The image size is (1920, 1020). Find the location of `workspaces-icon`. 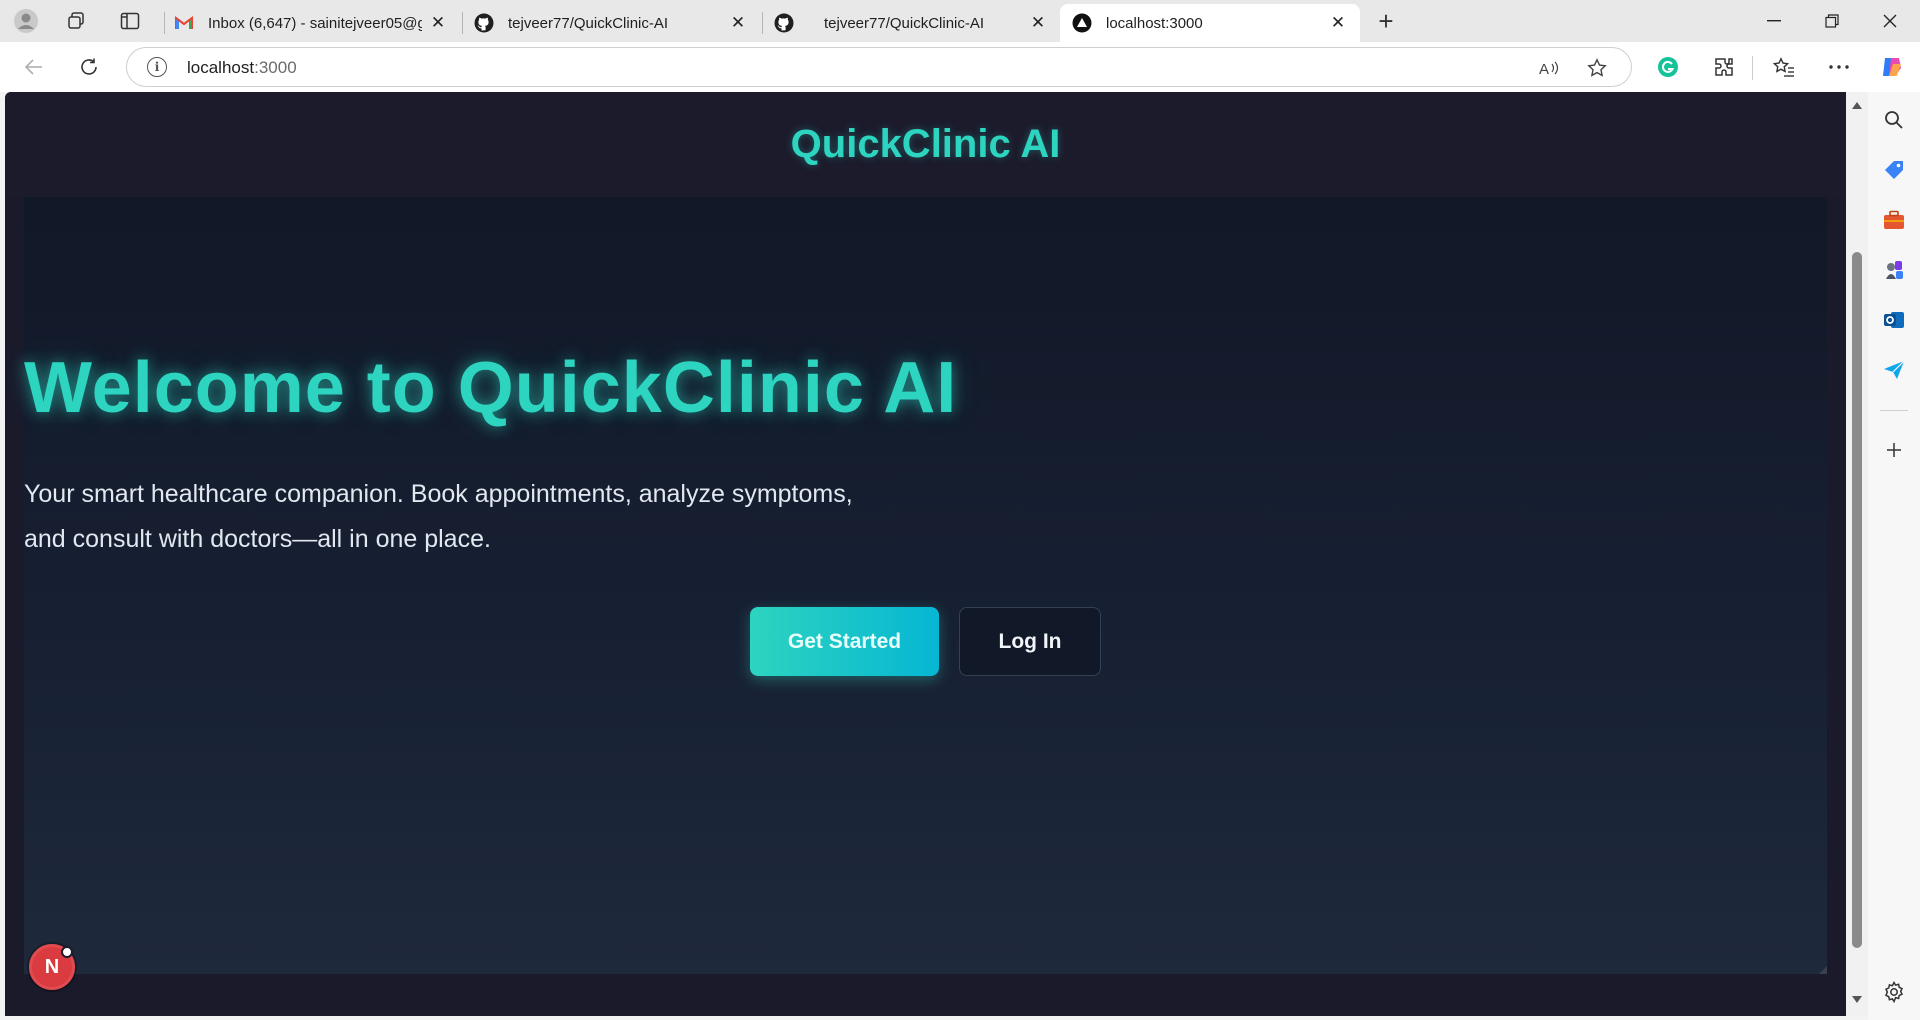

workspaces-icon is located at coordinates (76, 21).